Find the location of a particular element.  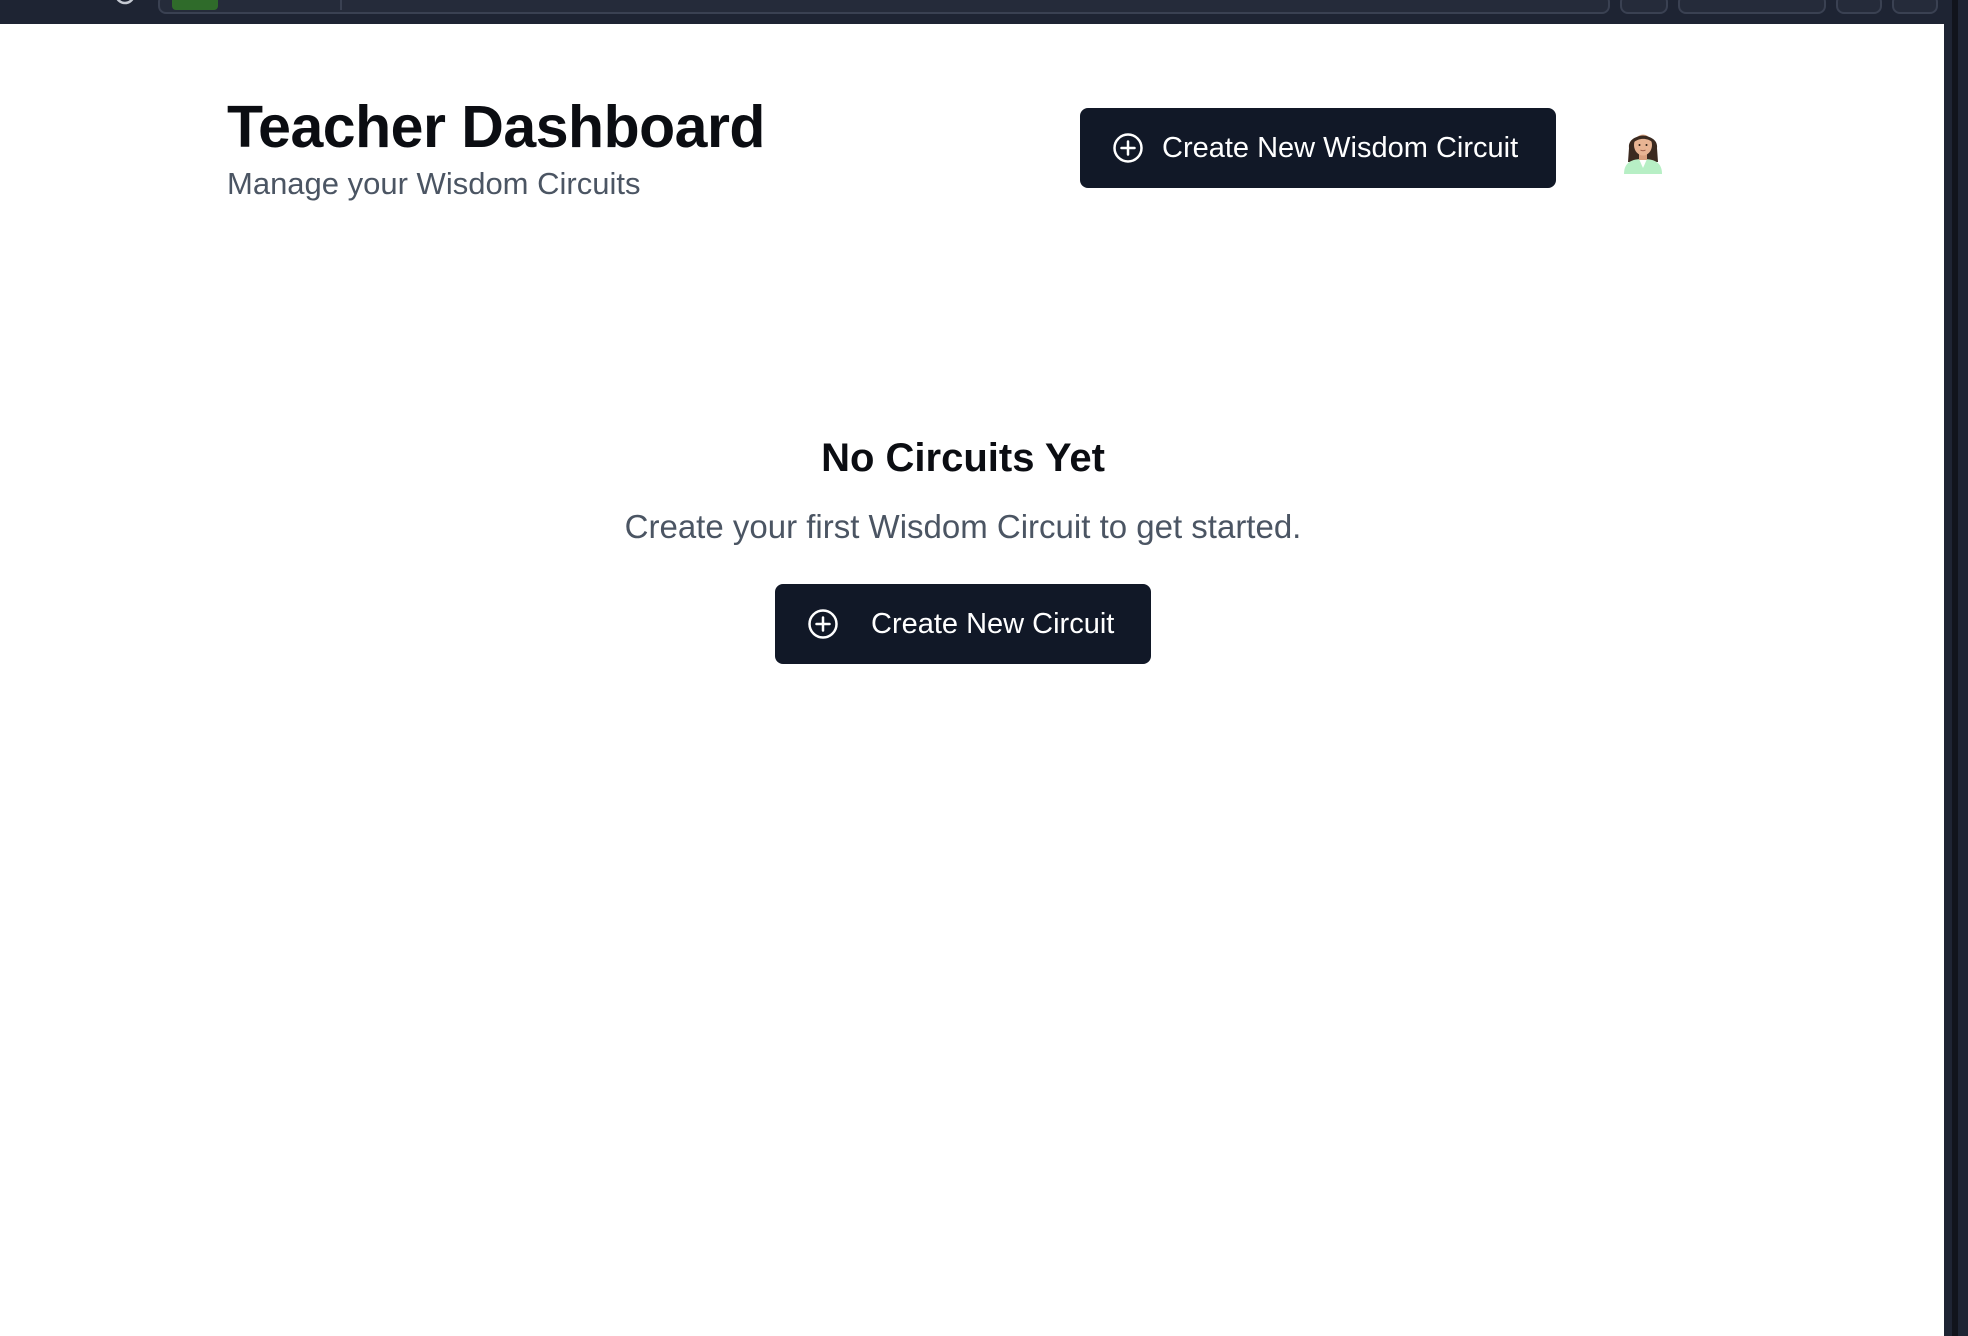

page-subtitle: Manage your Wisdom Circuits is located at coordinates (434, 183).